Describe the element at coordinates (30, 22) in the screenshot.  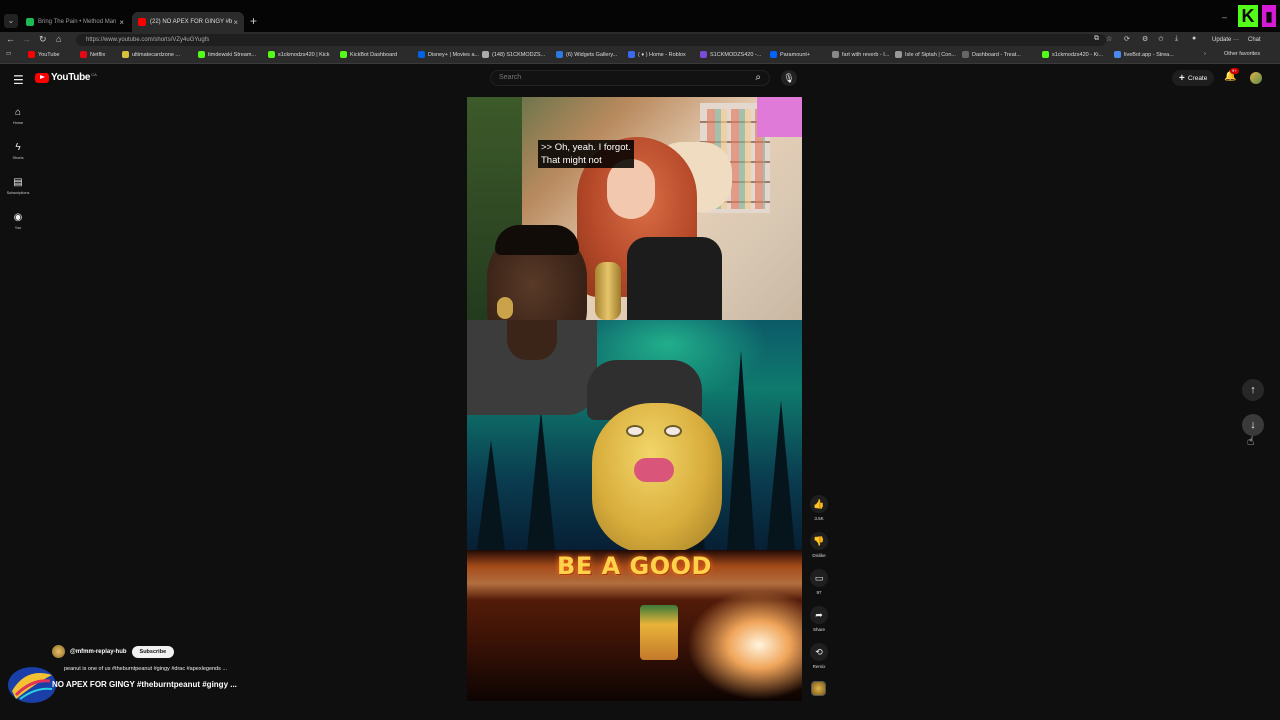
I see `spotify-icon` at that location.